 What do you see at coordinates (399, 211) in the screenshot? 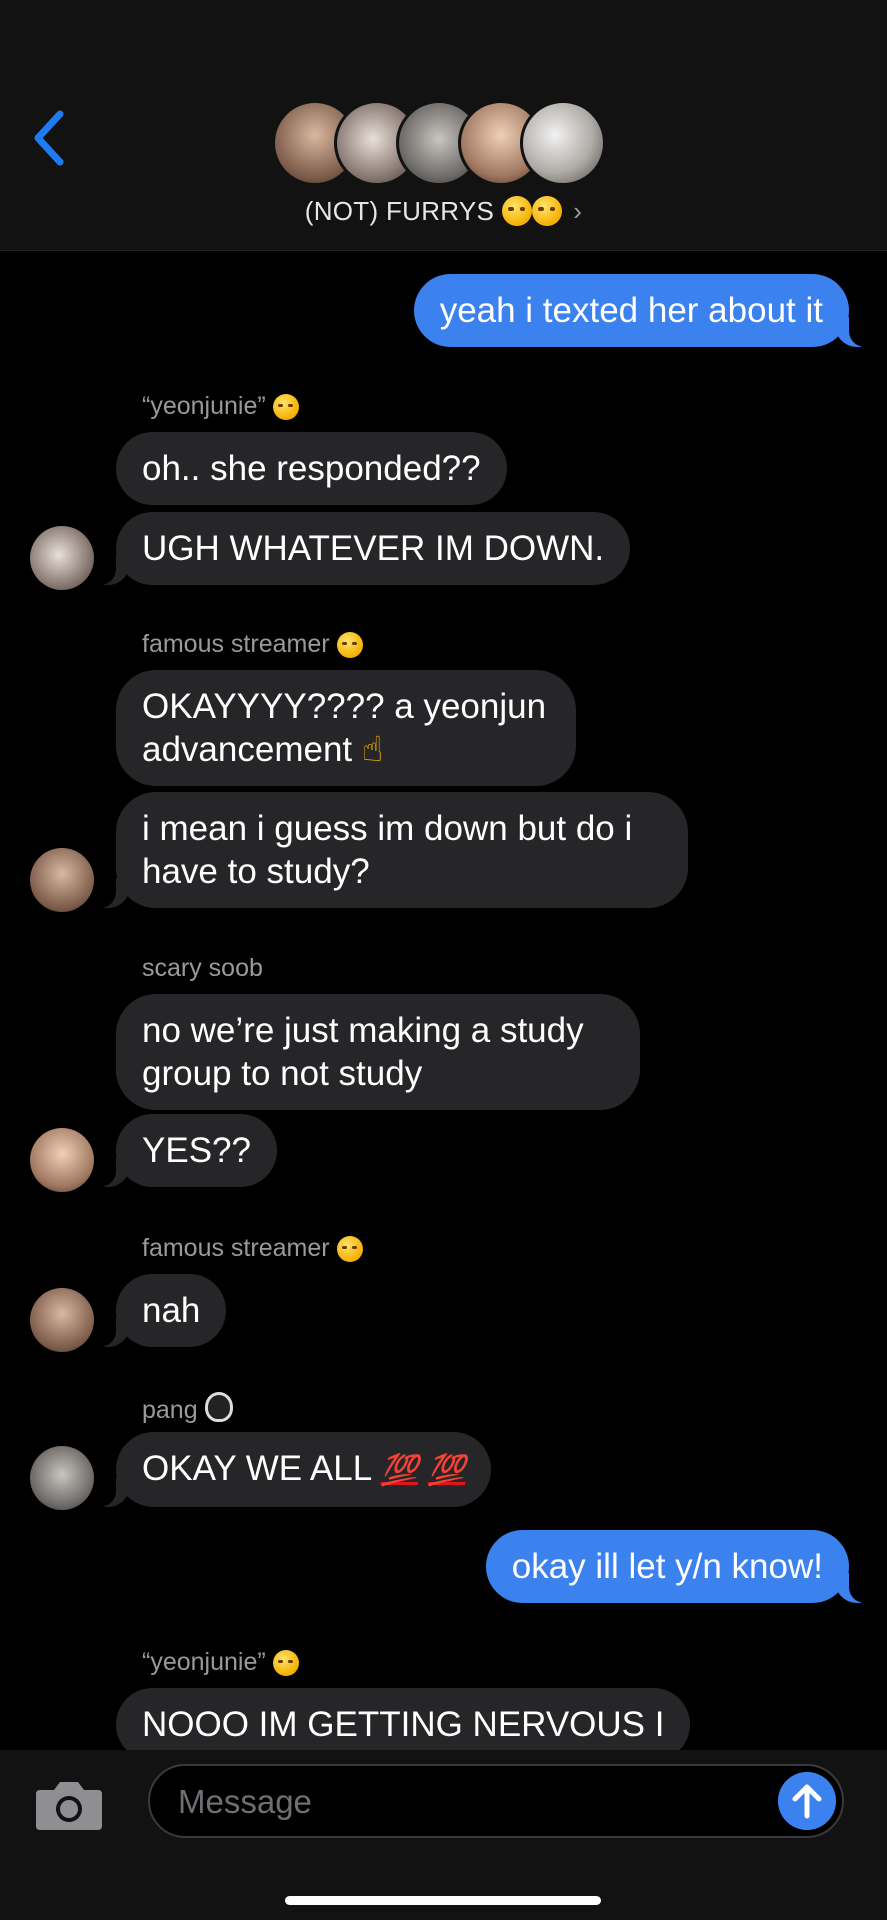
I see `group-title: (NOT) FURRYS` at bounding box center [399, 211].